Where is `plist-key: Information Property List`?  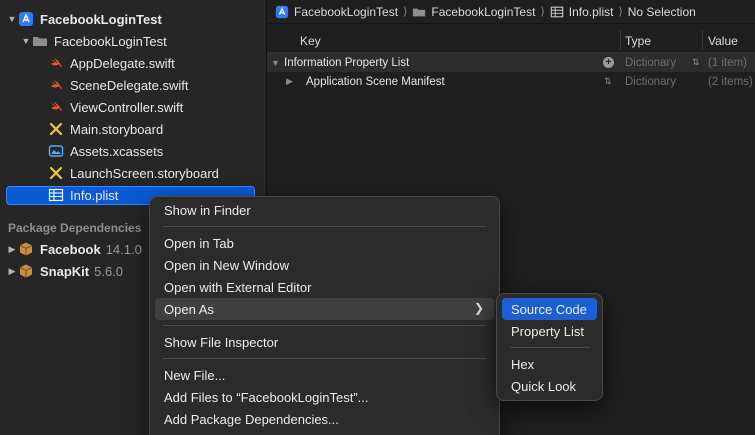 plist-key: Information Property List is located at coordinates (347, 62).